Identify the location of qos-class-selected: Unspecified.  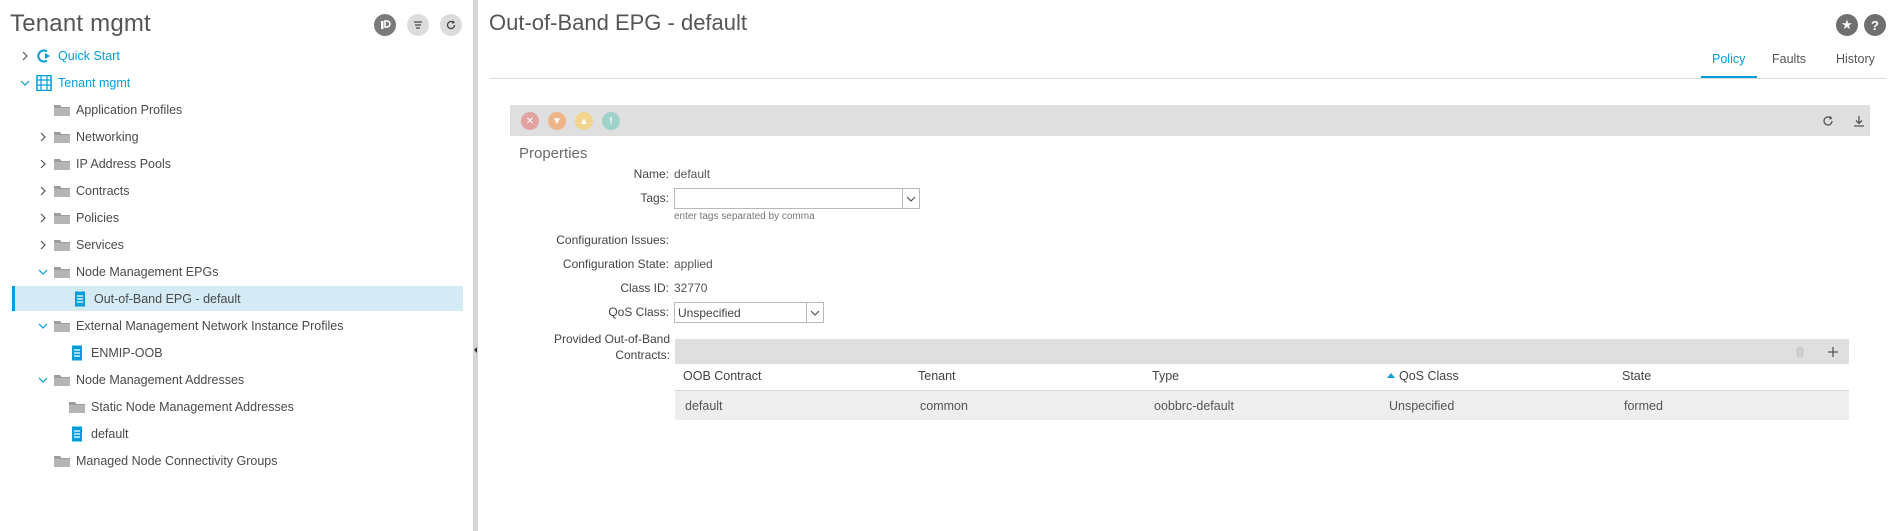
(709, 313).